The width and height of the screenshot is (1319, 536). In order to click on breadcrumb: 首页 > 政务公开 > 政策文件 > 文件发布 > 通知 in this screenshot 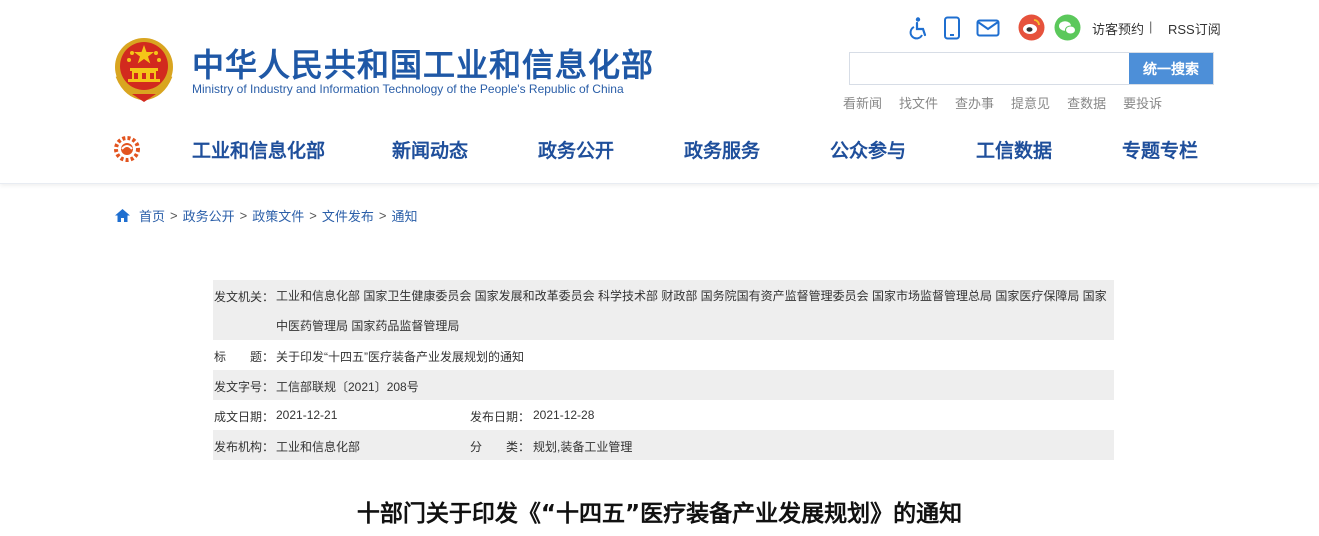, I will do `click(265, 215)`.